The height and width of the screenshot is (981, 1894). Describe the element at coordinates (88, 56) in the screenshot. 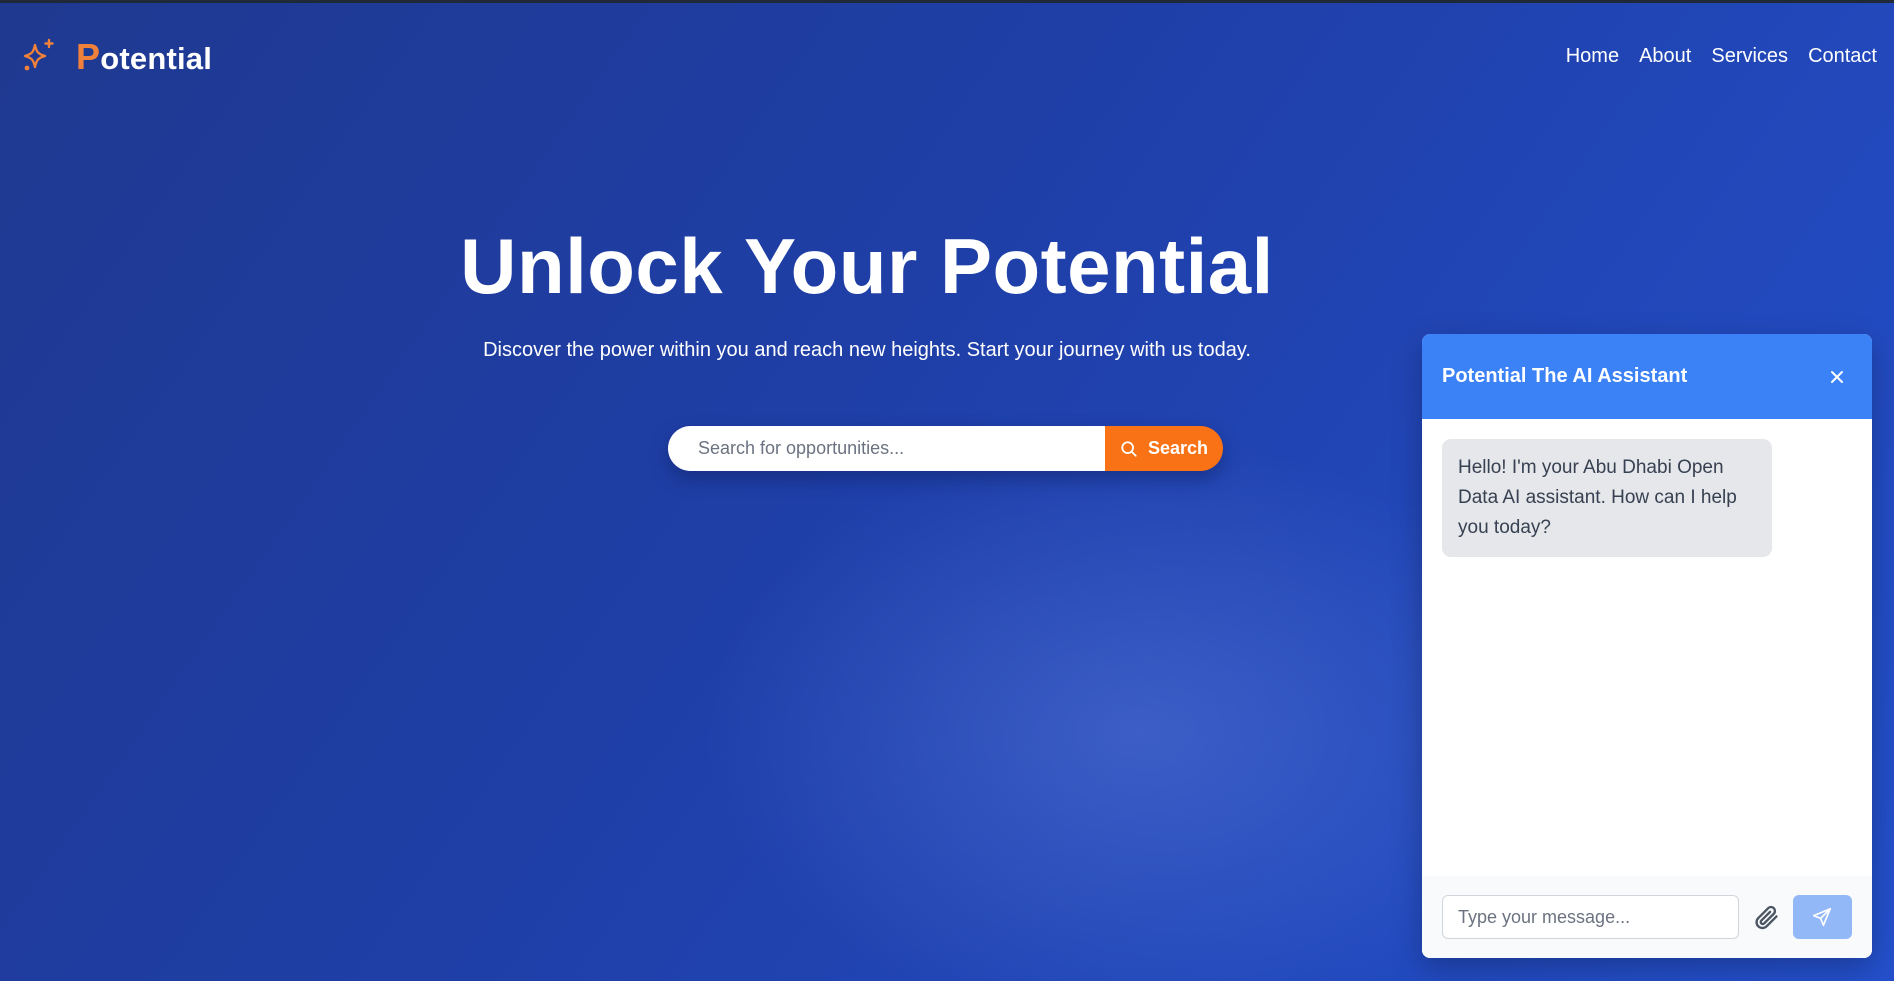

I see `logo-initial: P` at that location.